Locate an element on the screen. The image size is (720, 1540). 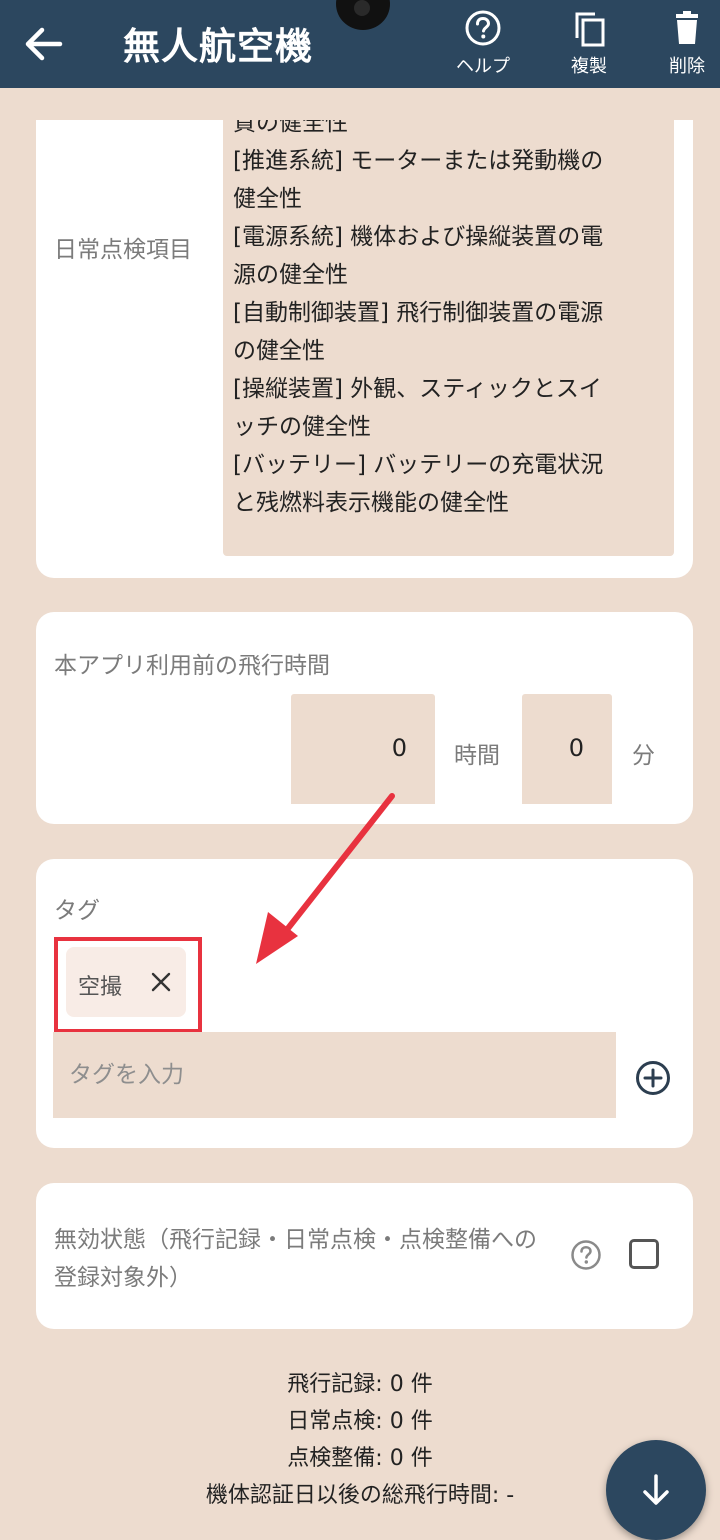
app-bar: 無人航空機 ヘルプ 複製 削除 is located at coordinates (360, 44).